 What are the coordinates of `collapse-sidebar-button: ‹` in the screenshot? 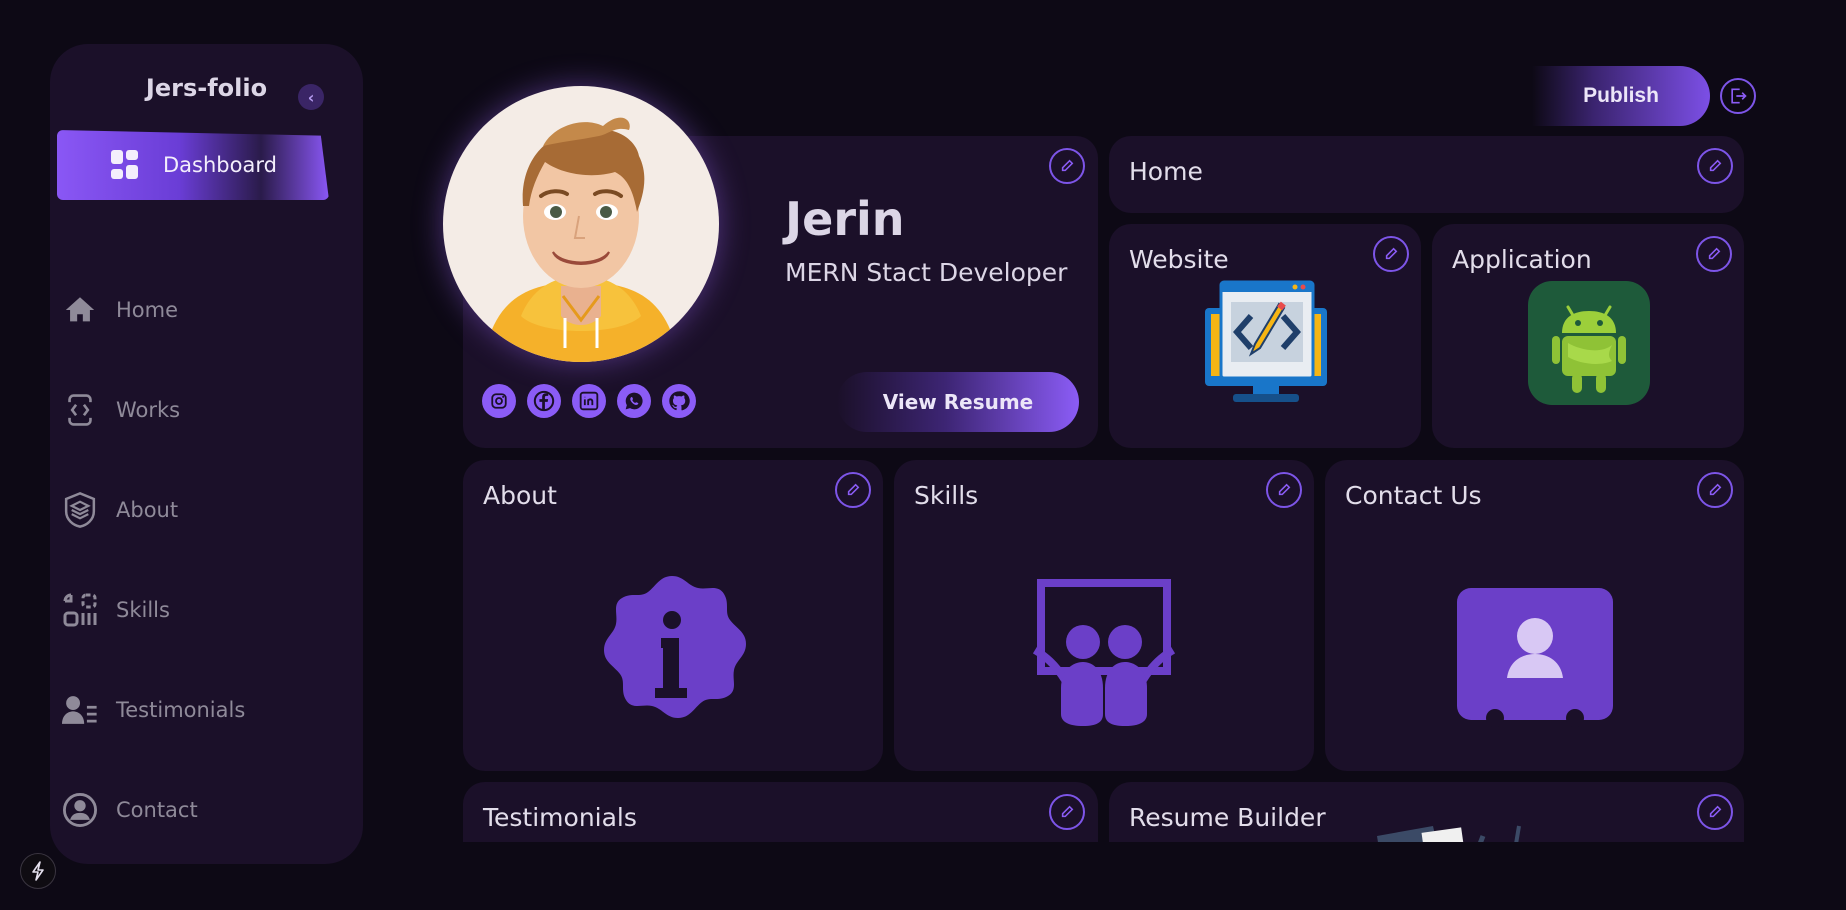 It's located at (311, 97).